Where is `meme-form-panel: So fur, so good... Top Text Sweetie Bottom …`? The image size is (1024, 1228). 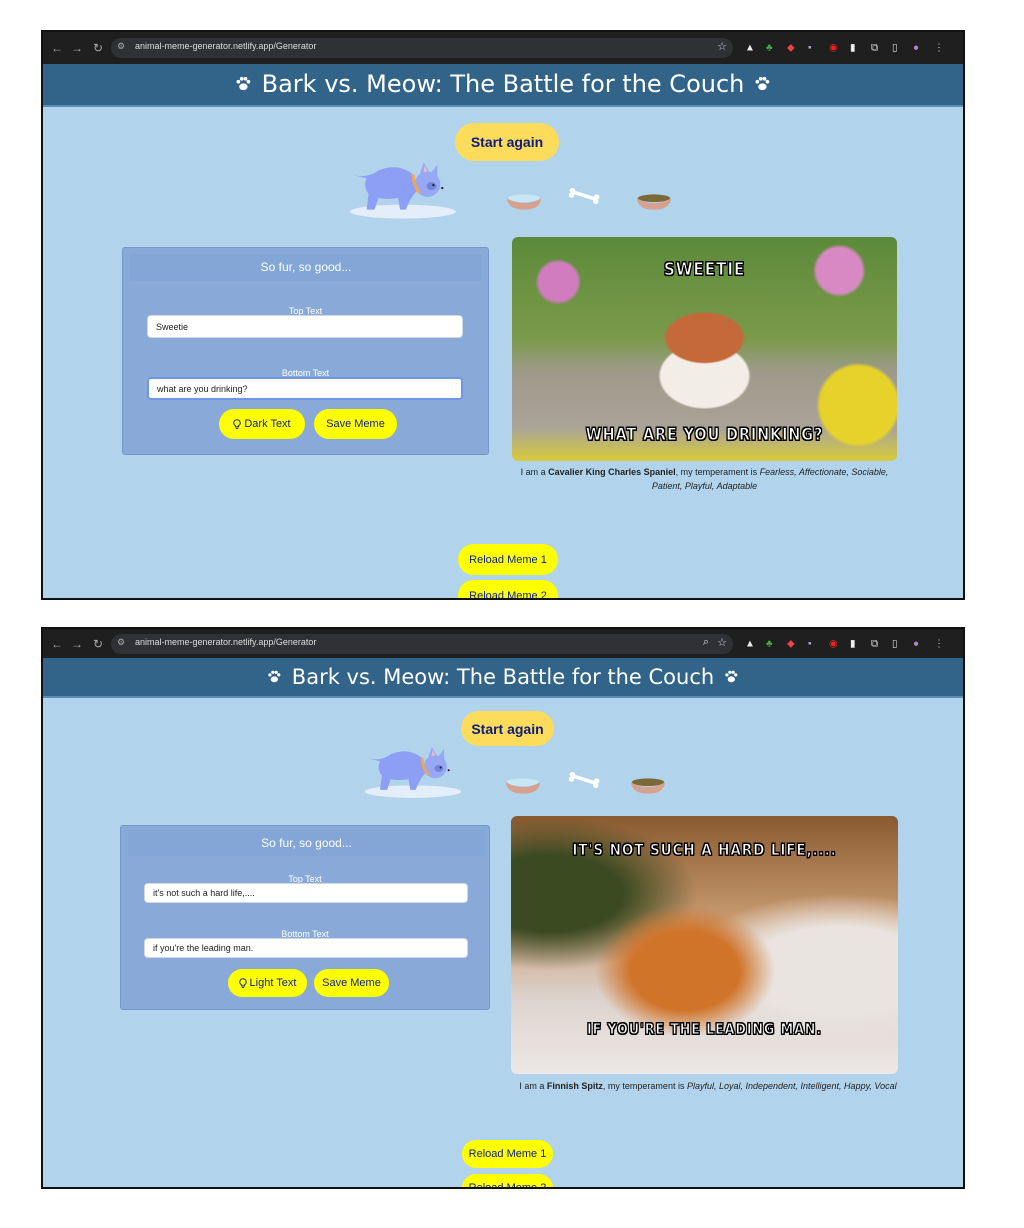 meme-form-panel: So fur, so good... Top Text Sweetie Bottom … is located at coordinates (305, 351).